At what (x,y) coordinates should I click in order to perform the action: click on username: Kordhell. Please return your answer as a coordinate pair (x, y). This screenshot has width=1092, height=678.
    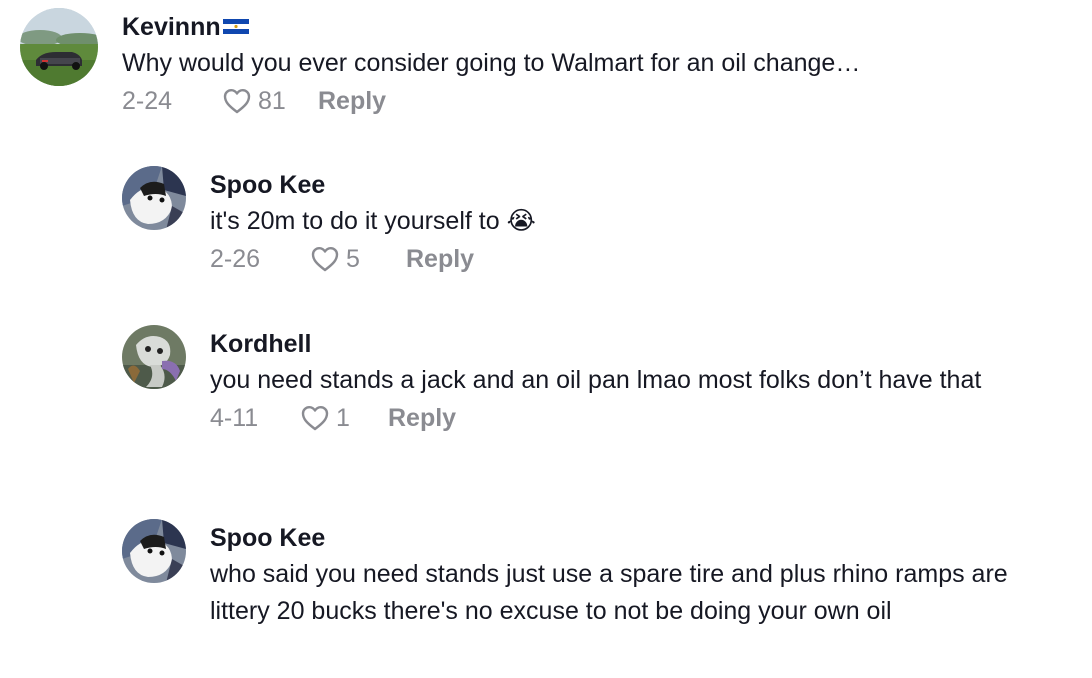
    Looking at the image, I should click on (640, 344).